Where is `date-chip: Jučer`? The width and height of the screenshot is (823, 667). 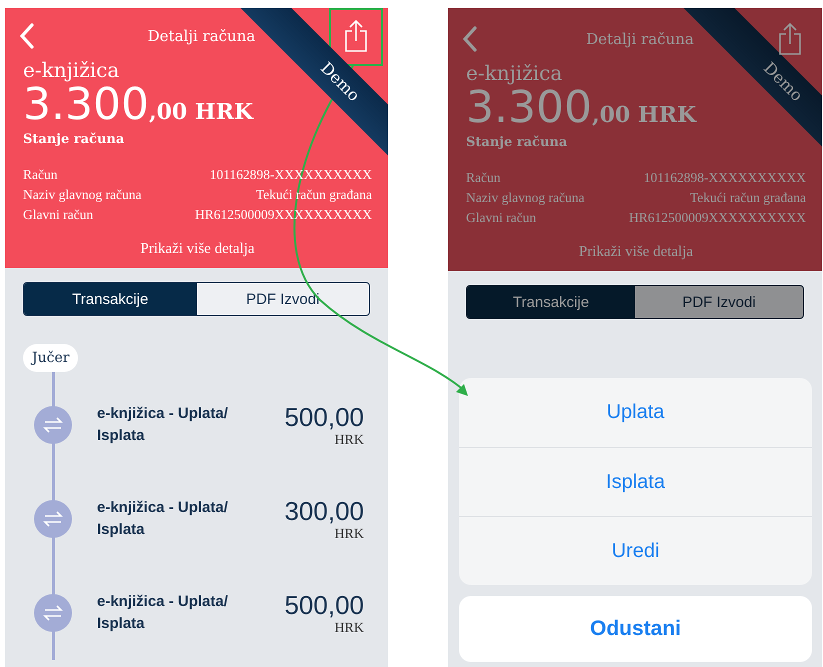
date-chip: Jučer is located at coordinates (50, 358).